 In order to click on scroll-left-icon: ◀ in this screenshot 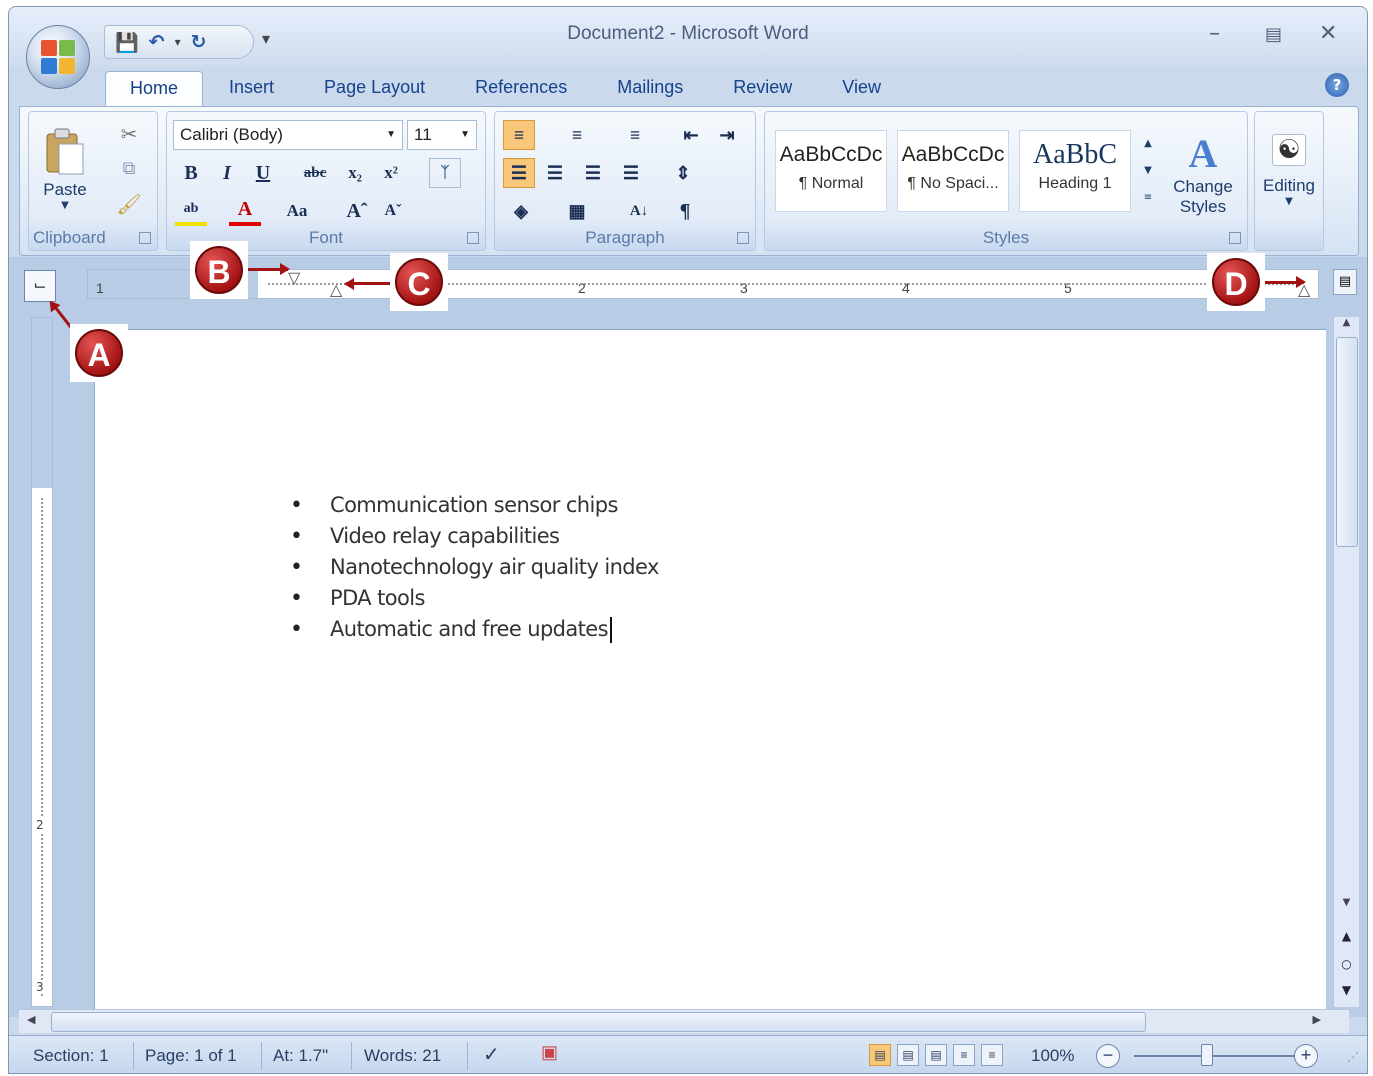, I will do `click(31, 1019)`.